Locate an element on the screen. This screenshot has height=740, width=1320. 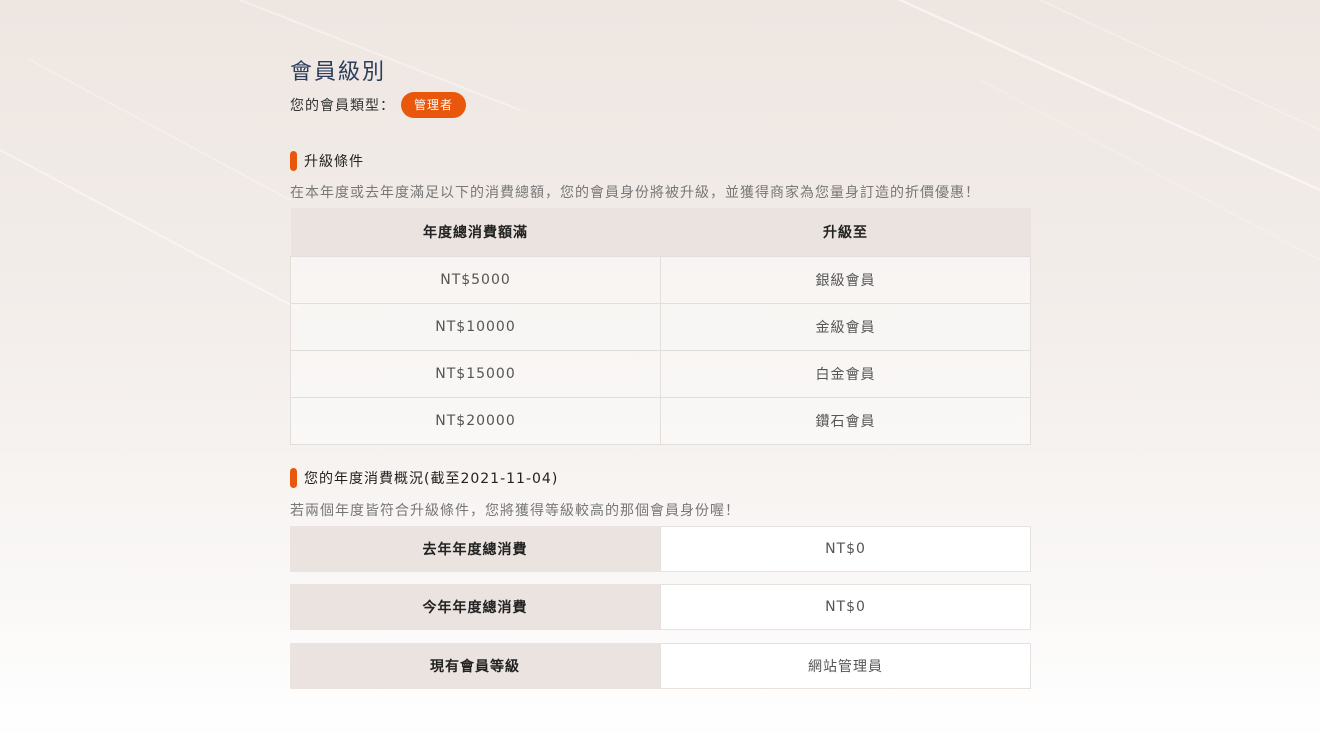
summary-row-last-year: 去年年度總消費 NT$0 is located at coordinates (660, 549).